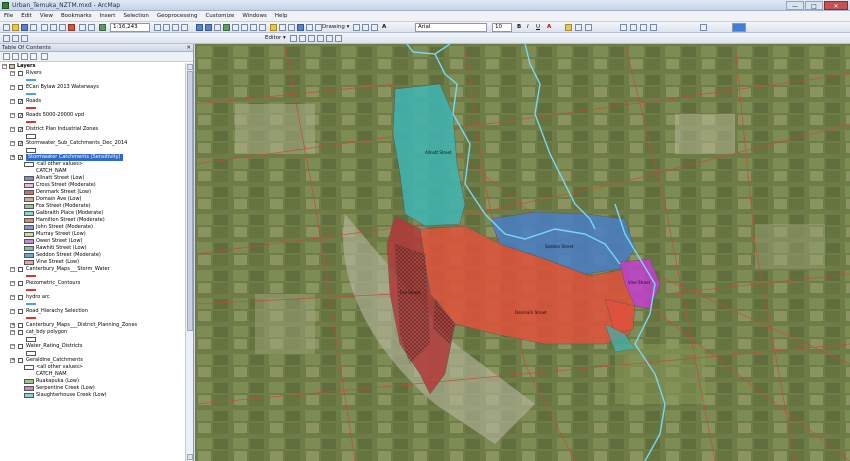  I want to click on bold-button: B, so click(519, 27).